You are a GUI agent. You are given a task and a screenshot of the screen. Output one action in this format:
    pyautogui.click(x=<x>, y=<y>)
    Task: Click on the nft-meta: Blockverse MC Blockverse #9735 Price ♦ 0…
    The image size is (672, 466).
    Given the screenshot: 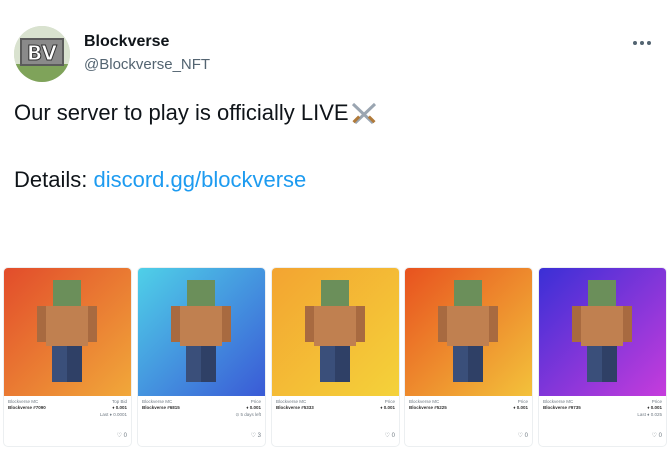 What is the action you would take?
    pyautogui.click(x=602, y=421)
    